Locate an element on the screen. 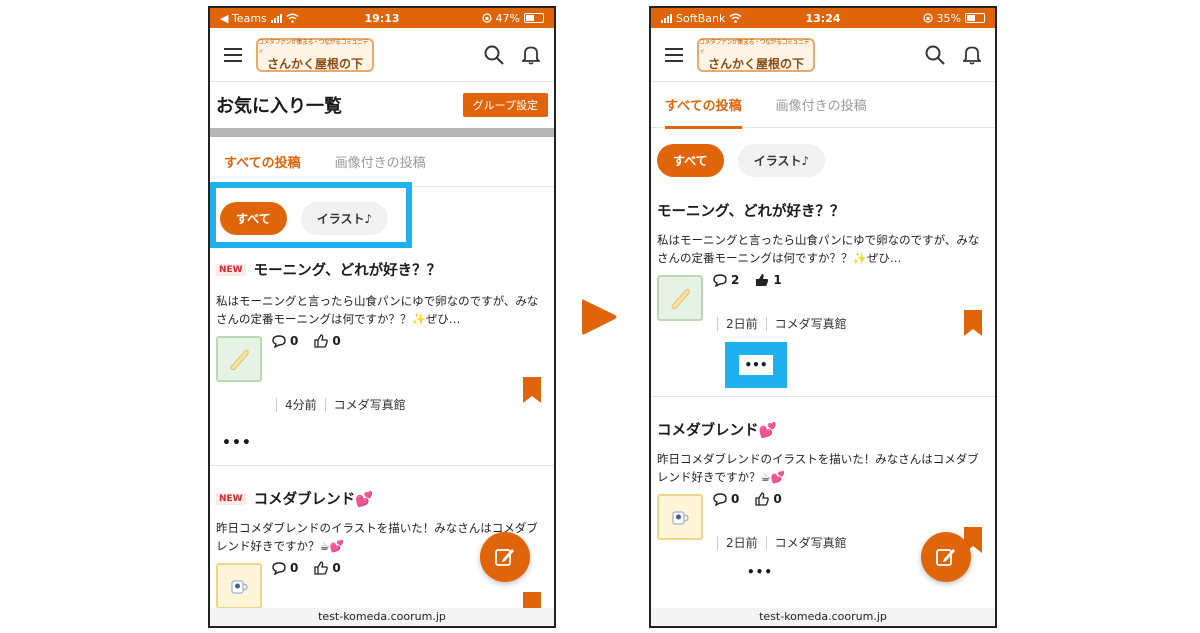 Image resolution: width=1200 pixels, height=633 pixels. chip-highlight-box is located at coordinates (311, 215).